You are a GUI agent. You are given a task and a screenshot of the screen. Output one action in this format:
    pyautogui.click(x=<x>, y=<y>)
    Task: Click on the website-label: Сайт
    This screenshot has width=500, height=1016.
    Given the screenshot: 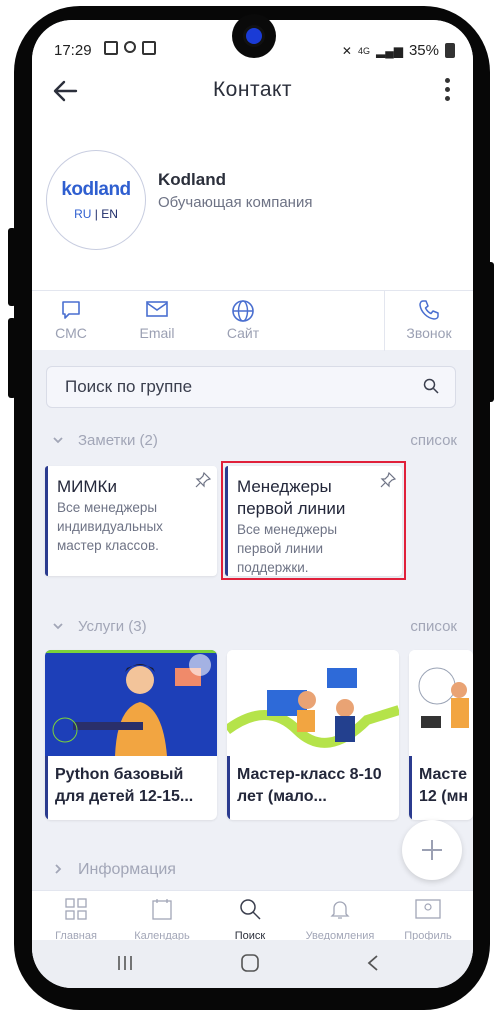 What is the action you would take?
    pyautogui.click(x=243, y=333)
    